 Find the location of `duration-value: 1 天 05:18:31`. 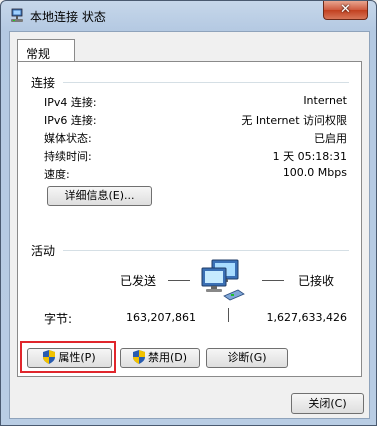

duration-value: 1 天 05:18:31 is located at coordinates (309, 156).